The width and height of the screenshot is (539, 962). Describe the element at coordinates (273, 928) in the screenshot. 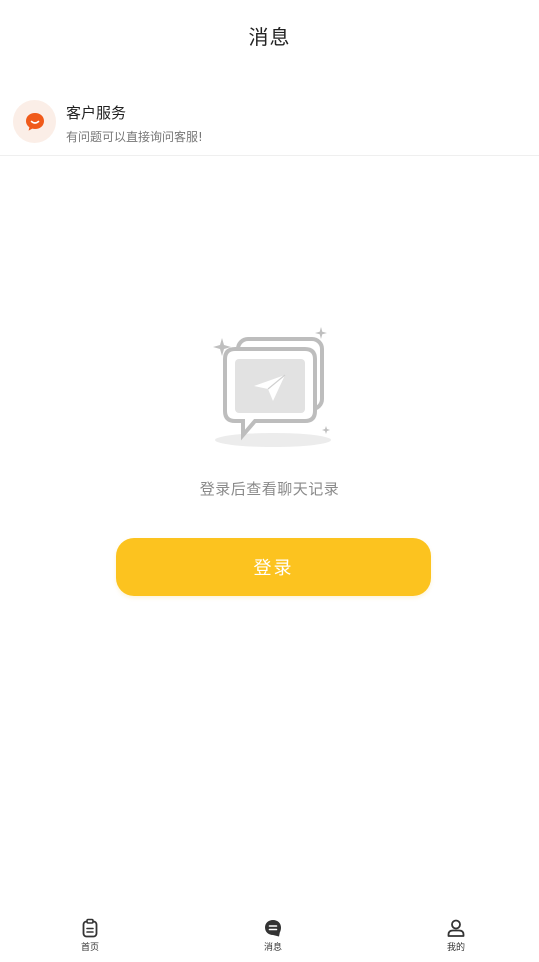

I see `message-icon` at that location.